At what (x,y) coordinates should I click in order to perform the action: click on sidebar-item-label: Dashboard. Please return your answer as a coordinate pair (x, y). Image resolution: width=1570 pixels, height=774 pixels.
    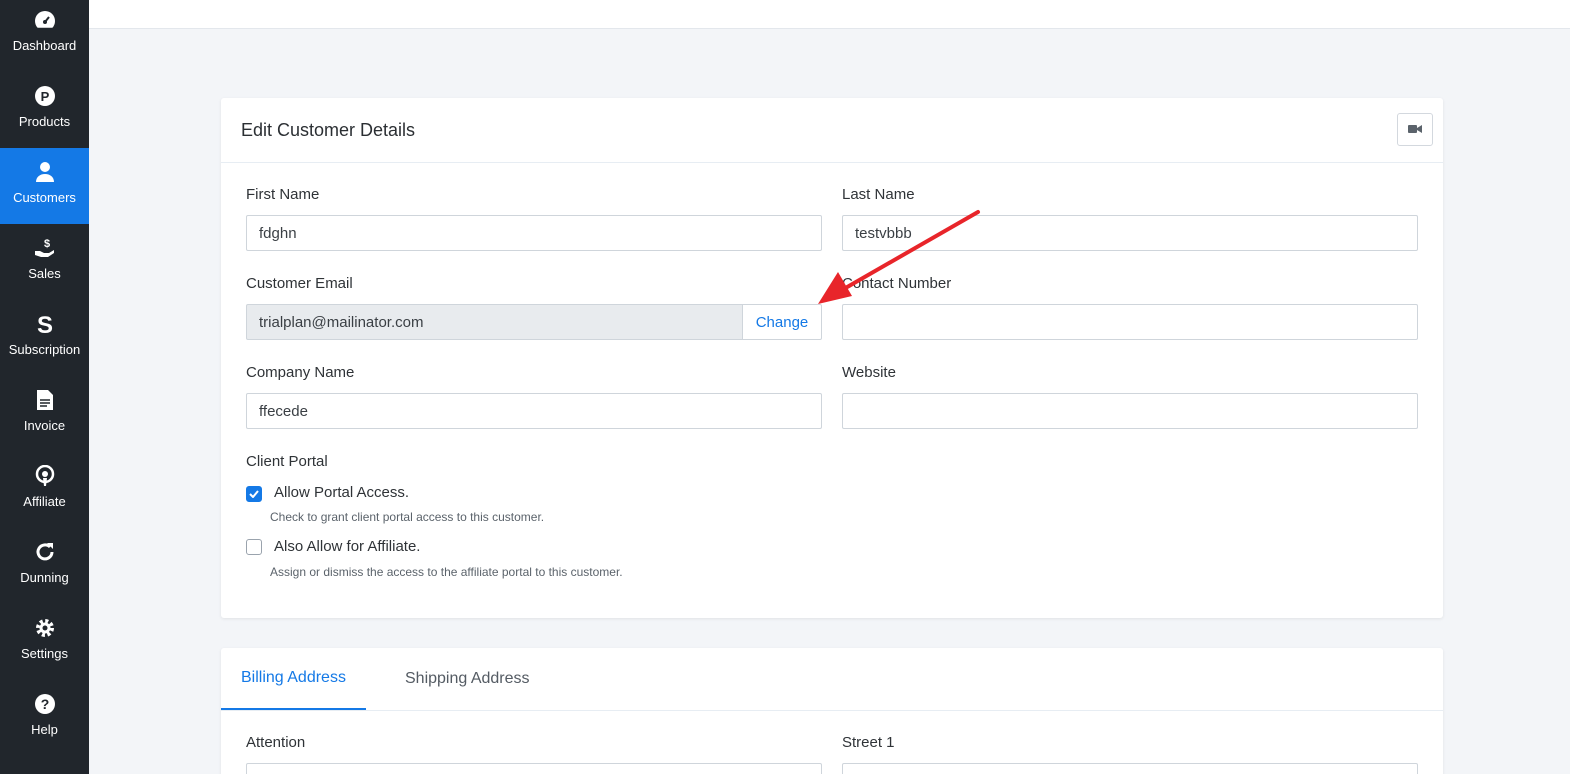
    Looking at the image, I should click on (44, 45).